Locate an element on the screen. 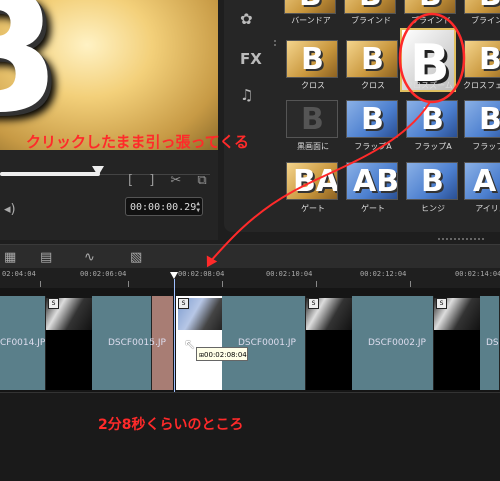 This screenshot has width=500, height=481. annotation-drag-note: クリックしたまま引っ張ってくる is located at coordinates (138, 142).